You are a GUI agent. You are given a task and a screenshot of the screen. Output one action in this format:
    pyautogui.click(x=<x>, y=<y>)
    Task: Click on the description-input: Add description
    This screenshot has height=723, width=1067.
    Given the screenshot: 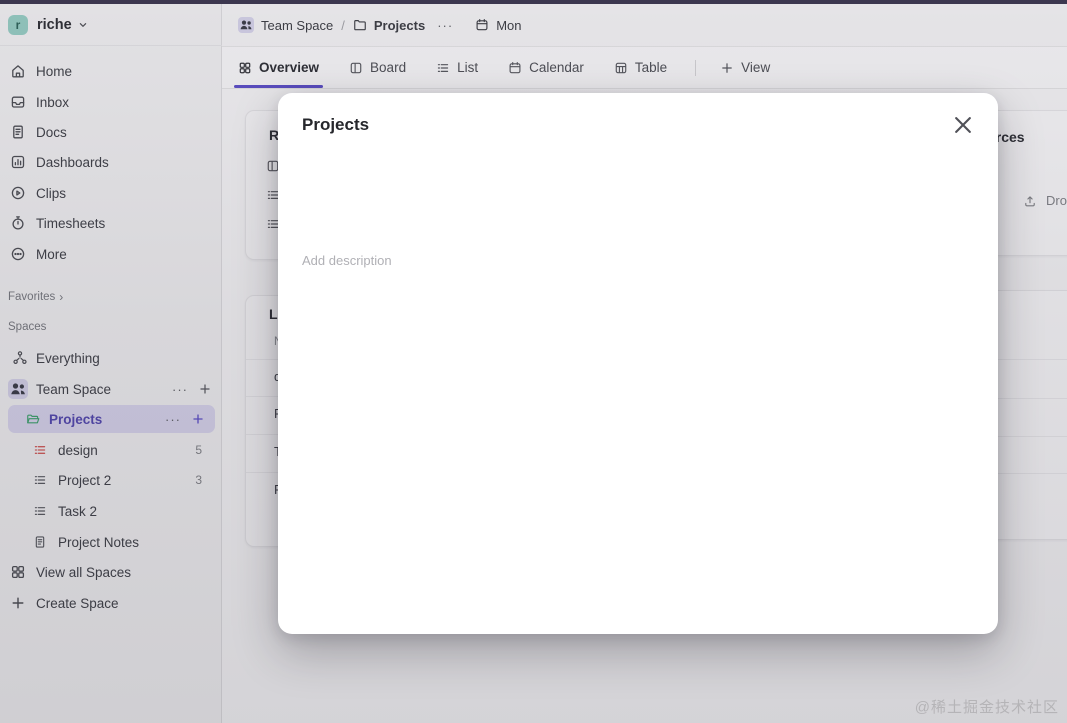 What is the action you would take?
    pyautogui.click(x=347, y=260)
    